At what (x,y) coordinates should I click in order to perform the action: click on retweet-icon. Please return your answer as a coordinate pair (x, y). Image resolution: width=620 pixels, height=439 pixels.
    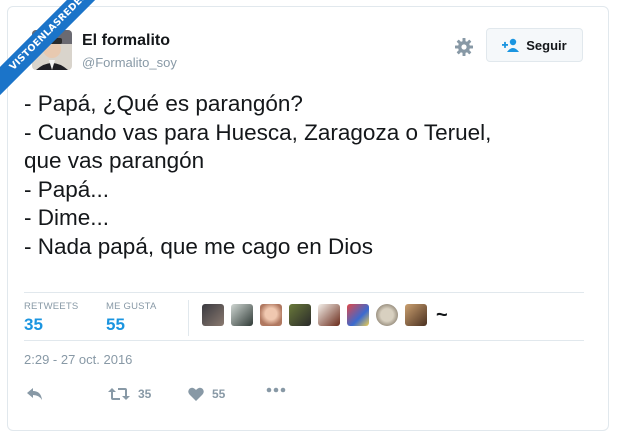
    Looking at the image, I should click on (119, 394).